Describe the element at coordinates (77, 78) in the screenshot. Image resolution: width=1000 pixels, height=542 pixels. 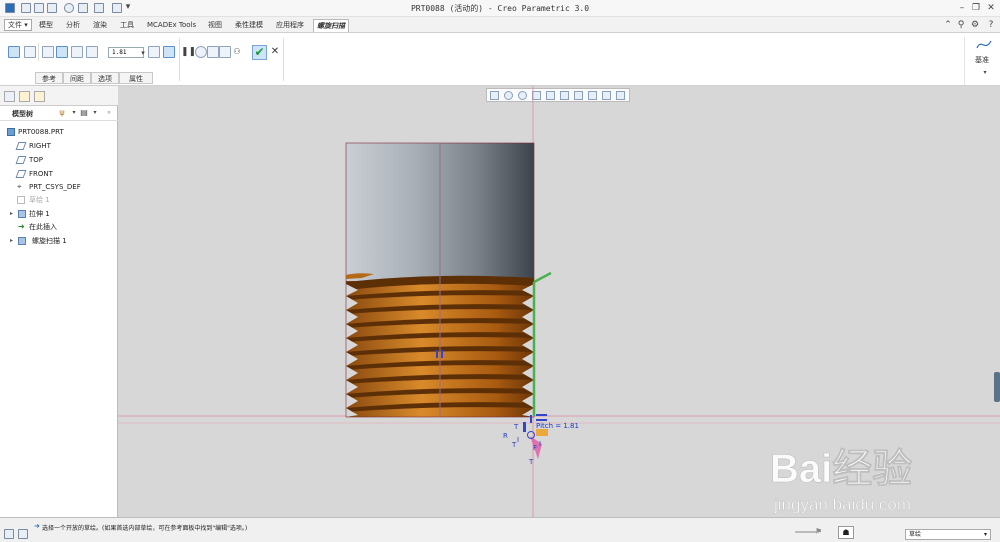
I see `subtab-spacing: 间距` at that location.